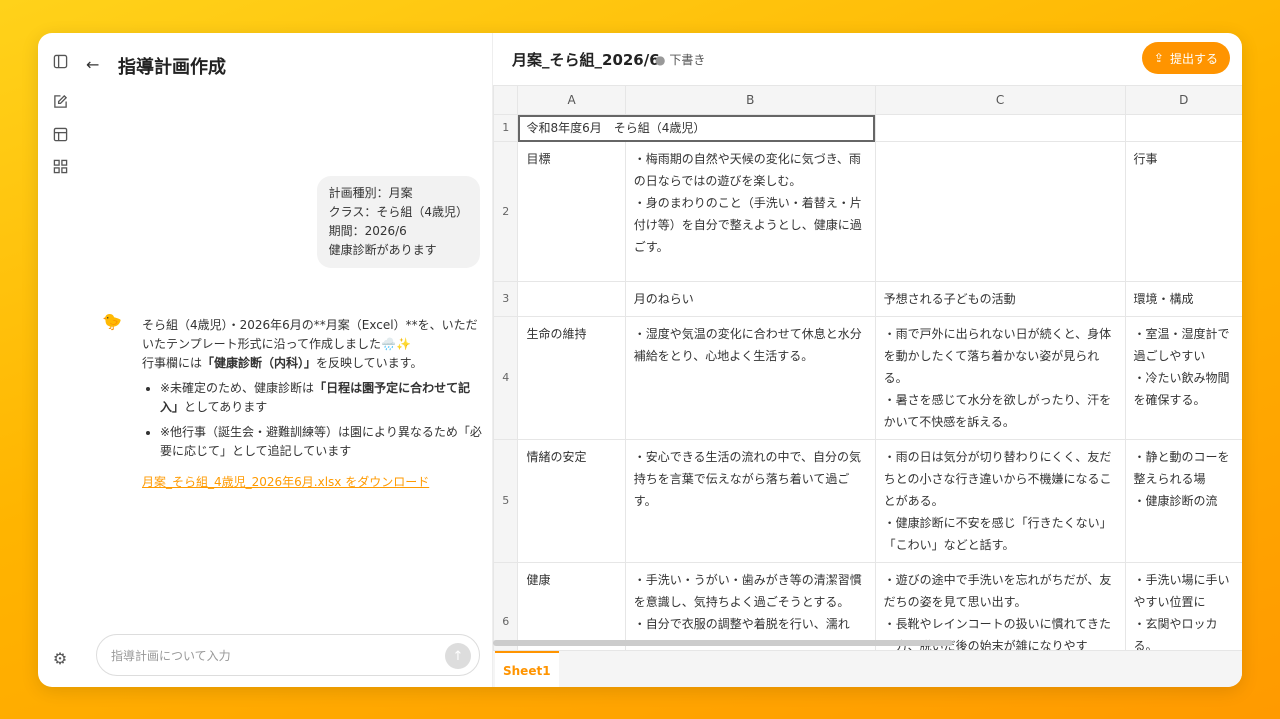  What do you see at coordinates (506, 299) in the screenshot?
I see `row-number: 3` at bounding box center [506, 299].